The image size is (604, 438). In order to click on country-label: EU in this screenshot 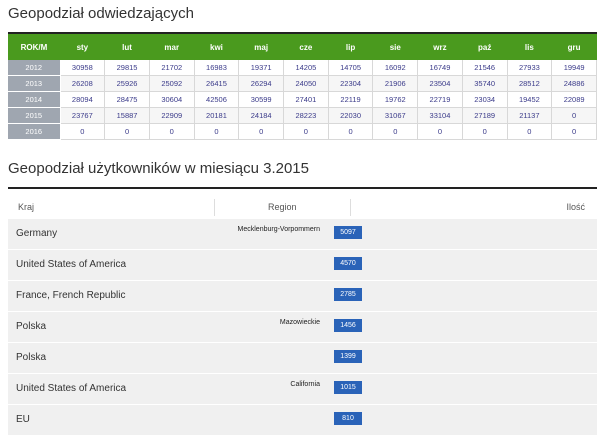, I will do `click(23, 419)`.